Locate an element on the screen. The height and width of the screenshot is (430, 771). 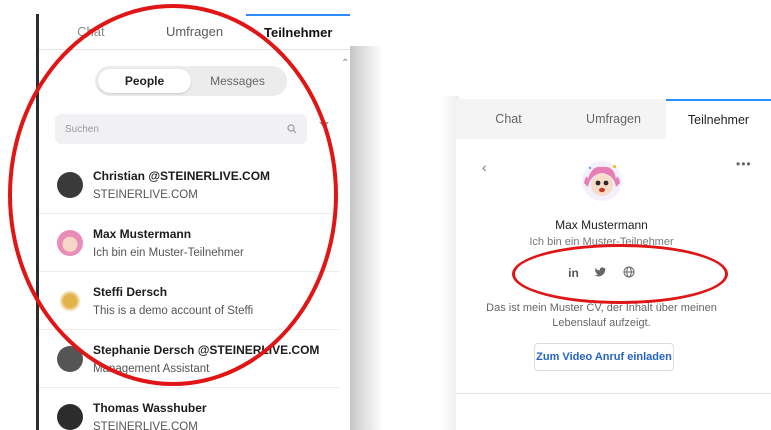
more-options-icon: ••• is located at coordinates (744, 164).